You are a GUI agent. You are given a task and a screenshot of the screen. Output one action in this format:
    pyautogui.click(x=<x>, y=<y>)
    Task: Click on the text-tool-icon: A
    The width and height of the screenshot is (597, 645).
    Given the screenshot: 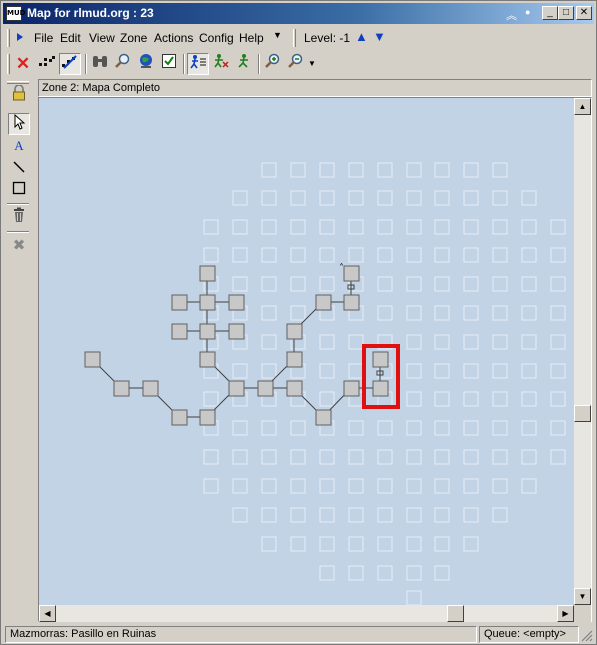 What is the action you would take?
    pyautogui.click(x=19, y=146)
    